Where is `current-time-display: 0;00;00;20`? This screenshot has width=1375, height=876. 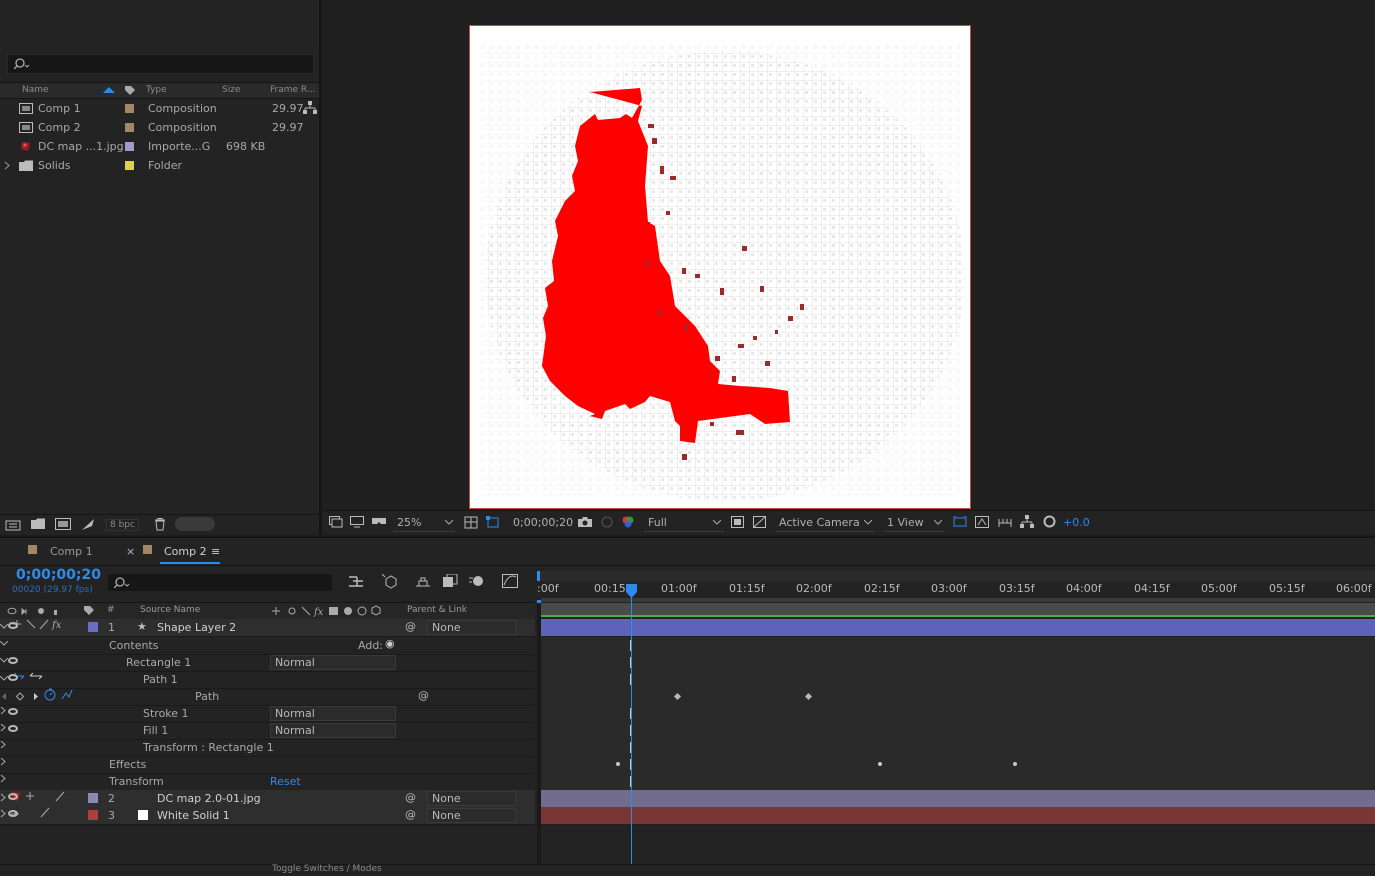
current-time-display: 0;00;00;20 is located at coordinates (58, 575).